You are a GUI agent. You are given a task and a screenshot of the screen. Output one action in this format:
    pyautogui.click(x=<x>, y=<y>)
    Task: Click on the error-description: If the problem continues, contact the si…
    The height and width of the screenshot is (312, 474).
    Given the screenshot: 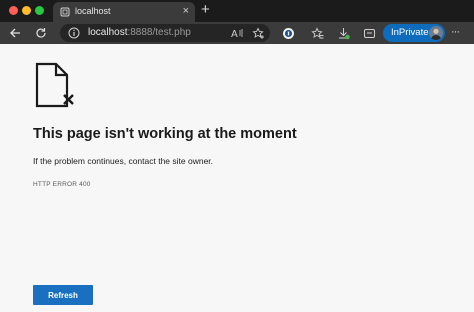 What is the action you would take?
    pyautogui.click(x=123, y=161)
    